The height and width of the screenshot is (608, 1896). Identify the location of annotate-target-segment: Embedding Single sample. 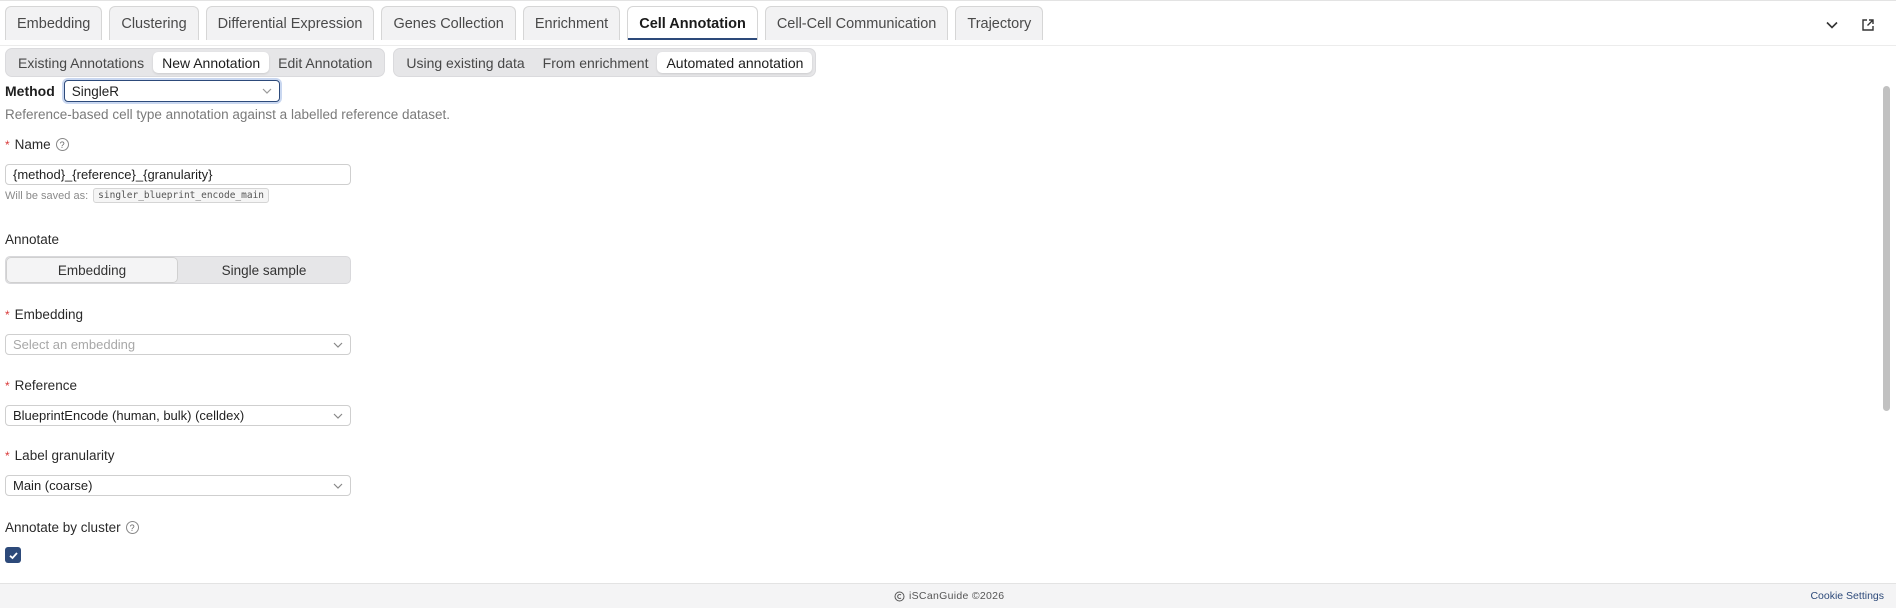
(178, 270).